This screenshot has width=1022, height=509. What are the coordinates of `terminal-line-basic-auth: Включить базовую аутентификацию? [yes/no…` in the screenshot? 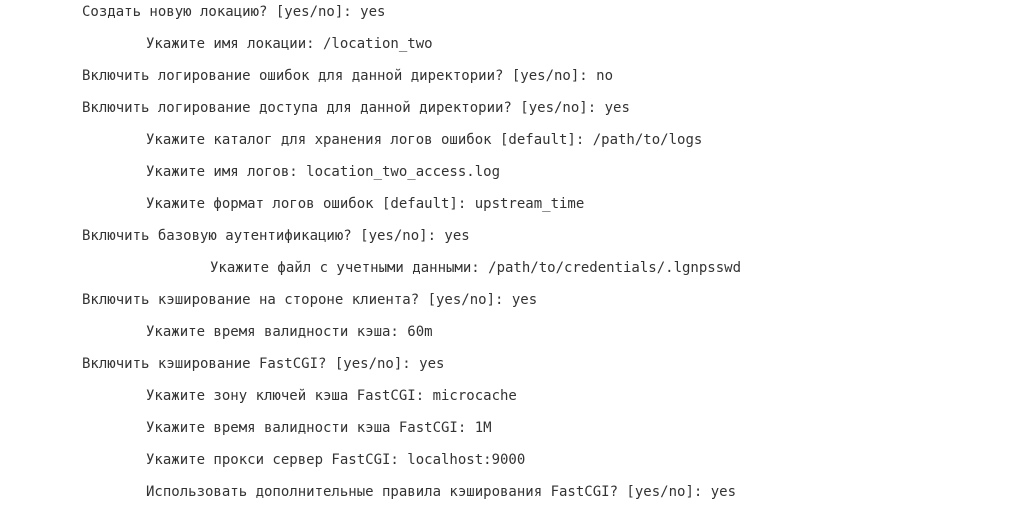 It's located at (276, 236).